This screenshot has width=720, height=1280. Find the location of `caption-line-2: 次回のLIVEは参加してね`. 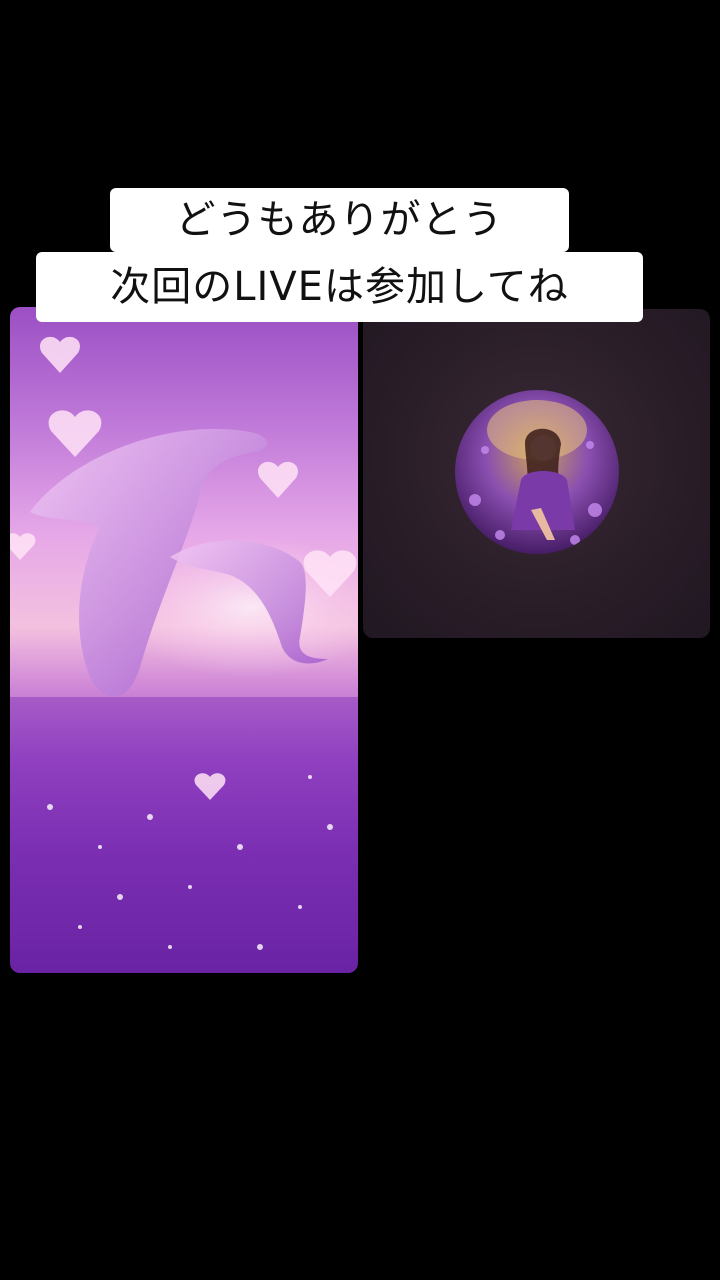

caption-line-2: 次回のLIVEは参加してね is located at coordinates (339, 287).